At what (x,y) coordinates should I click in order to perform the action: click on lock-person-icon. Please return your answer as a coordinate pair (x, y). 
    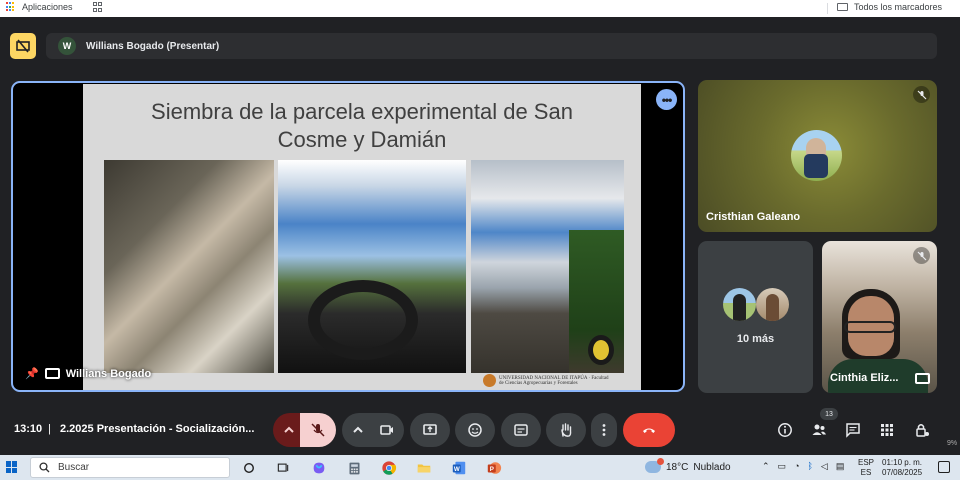
    Looking at the image, I should click on (922, 430).